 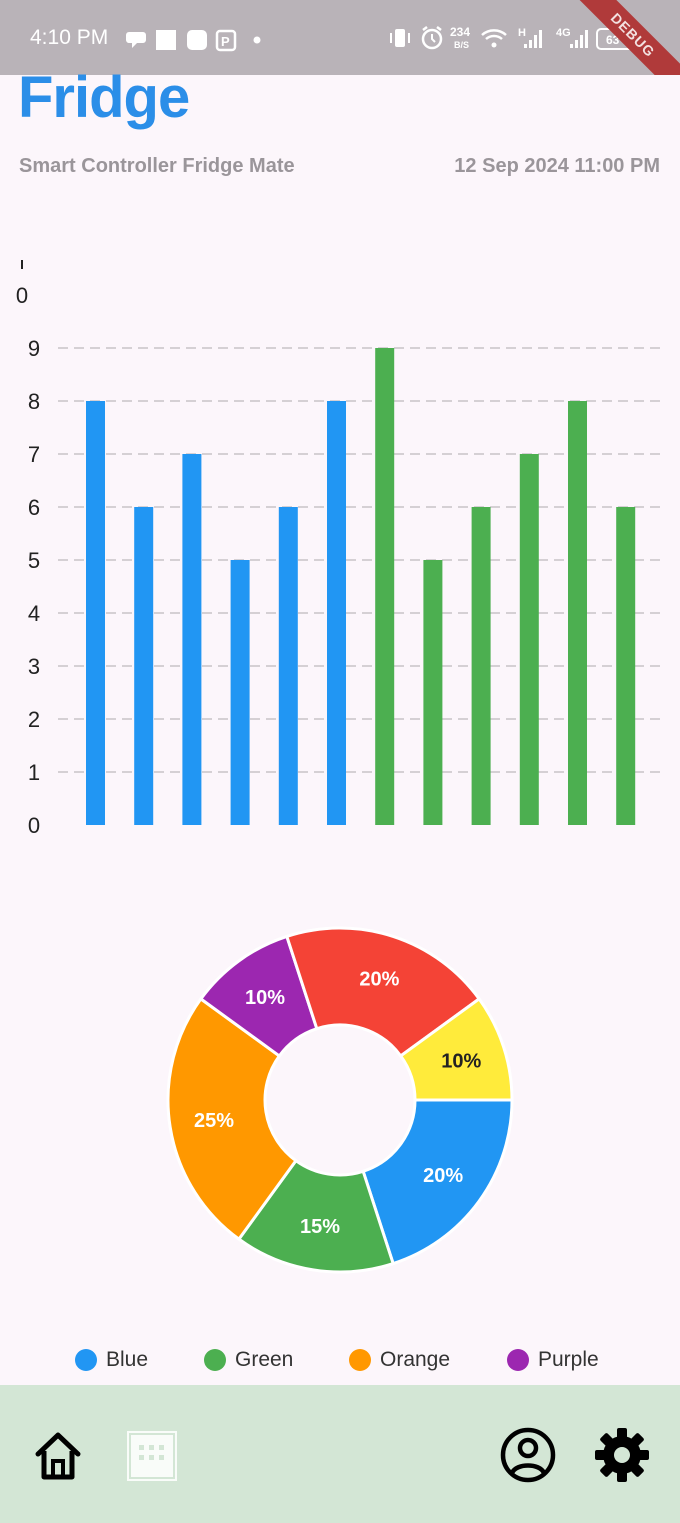 What do you see at coordinates (579, 39) in the screenshot?
I see `signal-4g-icon` at bounding box center [579, 39].